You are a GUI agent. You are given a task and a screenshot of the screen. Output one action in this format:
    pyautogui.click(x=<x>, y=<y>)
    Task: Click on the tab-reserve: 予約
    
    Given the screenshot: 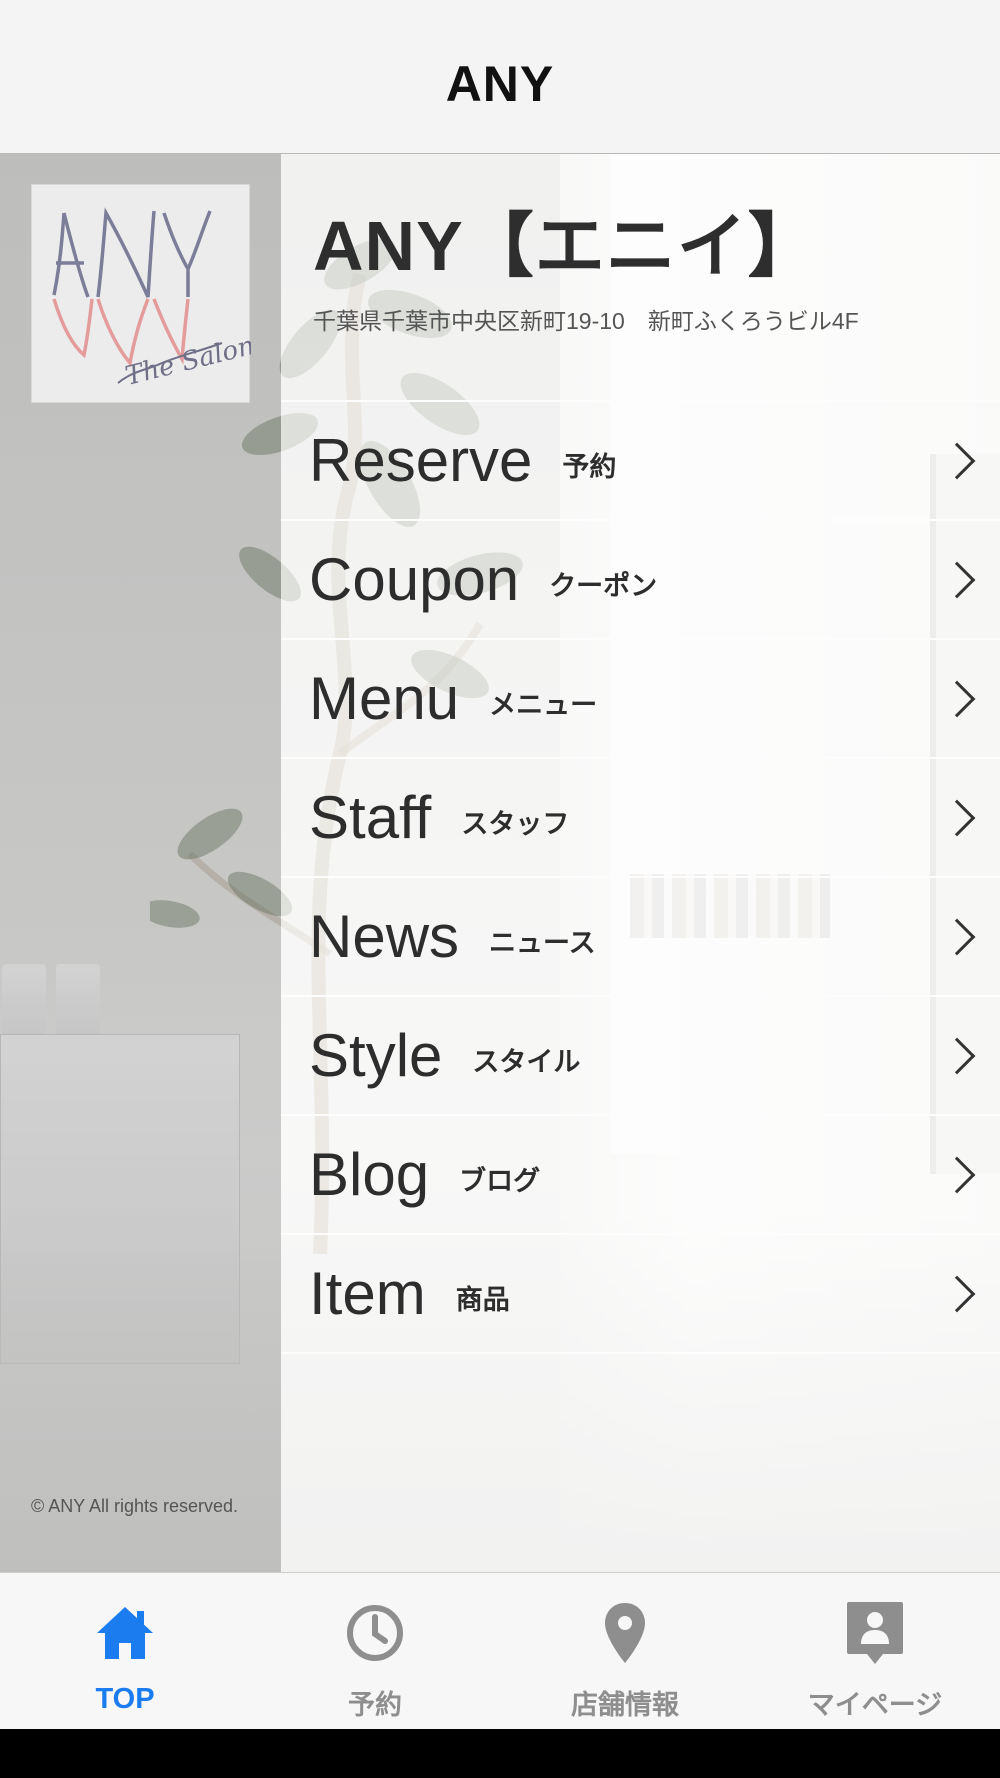 What is the action you would take?
    pyautogui.click(x=375, y=1651)
    